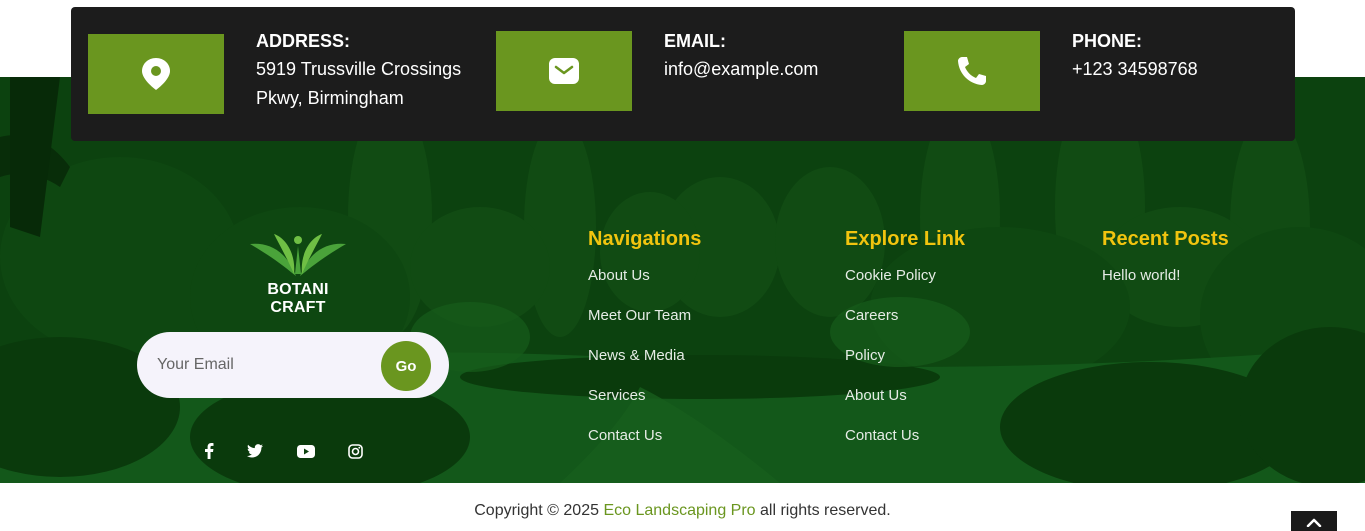  I want to click on nav-link-about-us: About Us, so click(619, 275).